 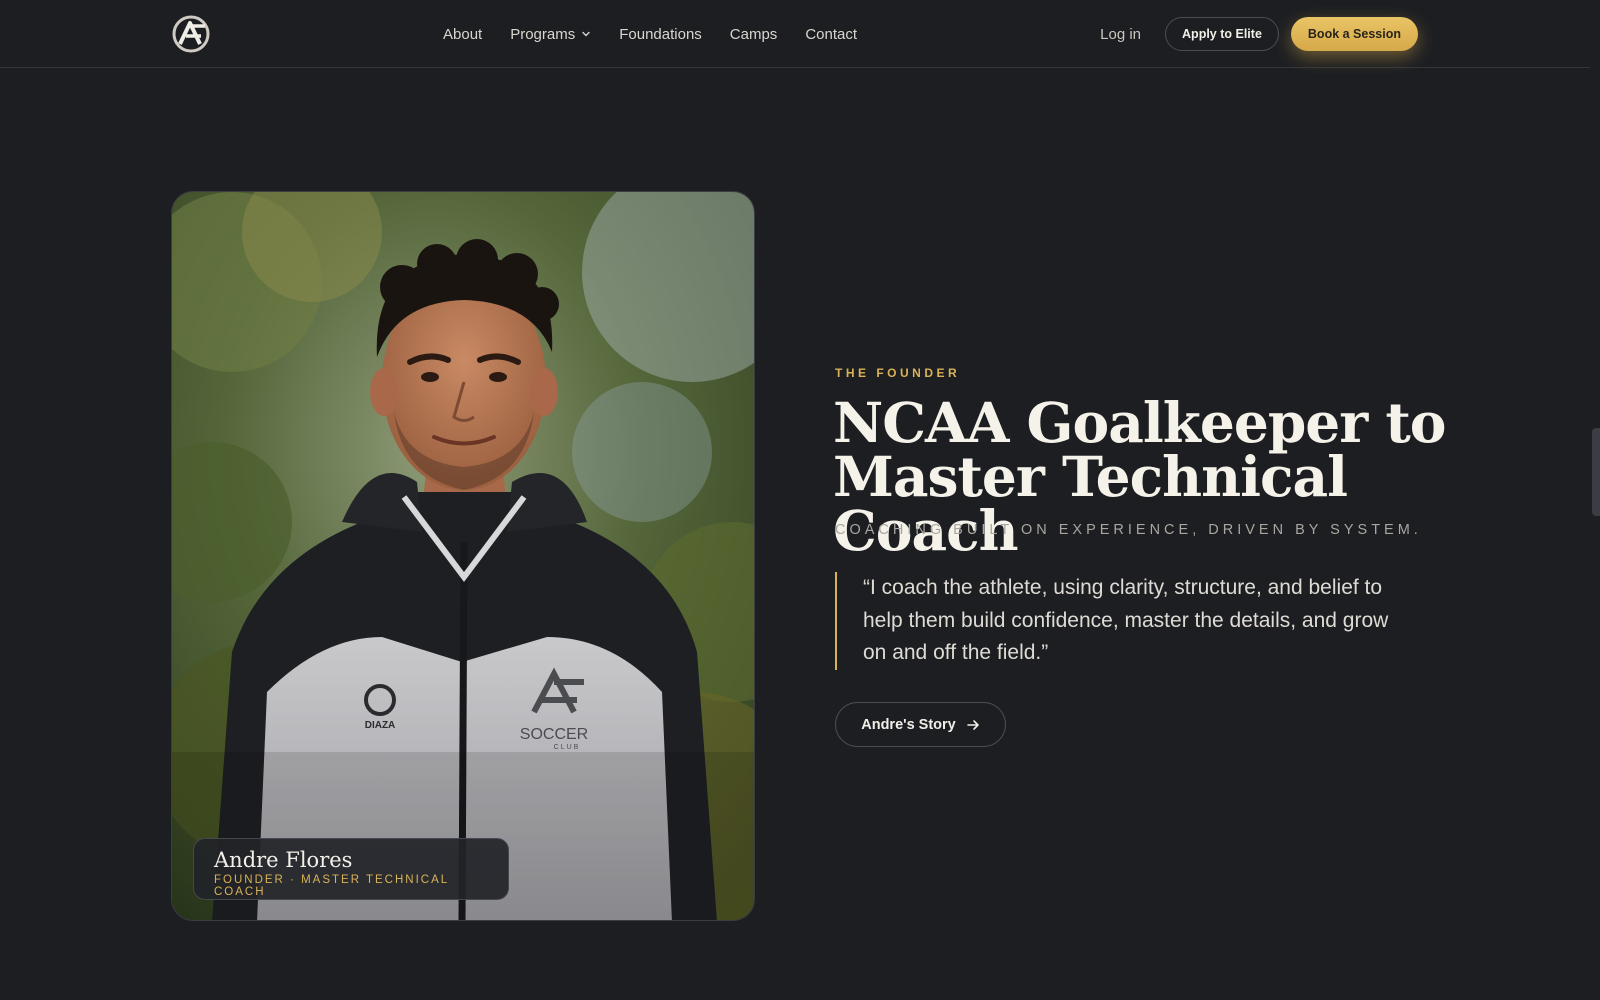 I want to click on nav-link-contact: Contact, so click(x=831, y=34).